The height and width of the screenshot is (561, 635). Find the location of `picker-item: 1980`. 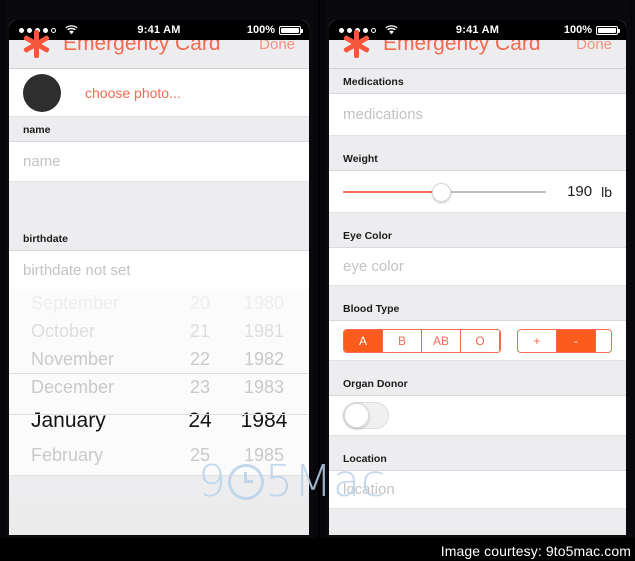

picker-item: 1980 is located at coordinates (264, 303).